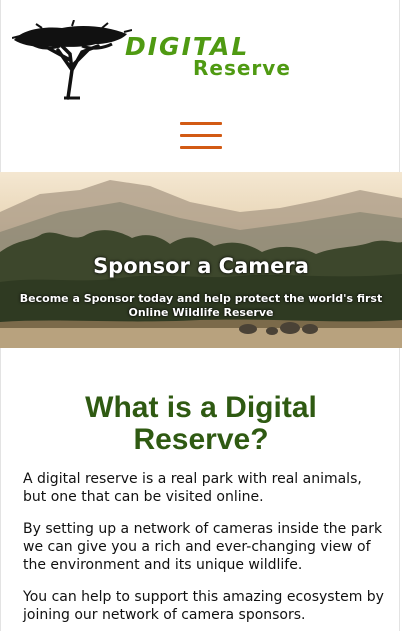  Describe the element at coordinates (201, 266) in the screenshot. I see `hero-title: Sponsor a Camera` at that location.